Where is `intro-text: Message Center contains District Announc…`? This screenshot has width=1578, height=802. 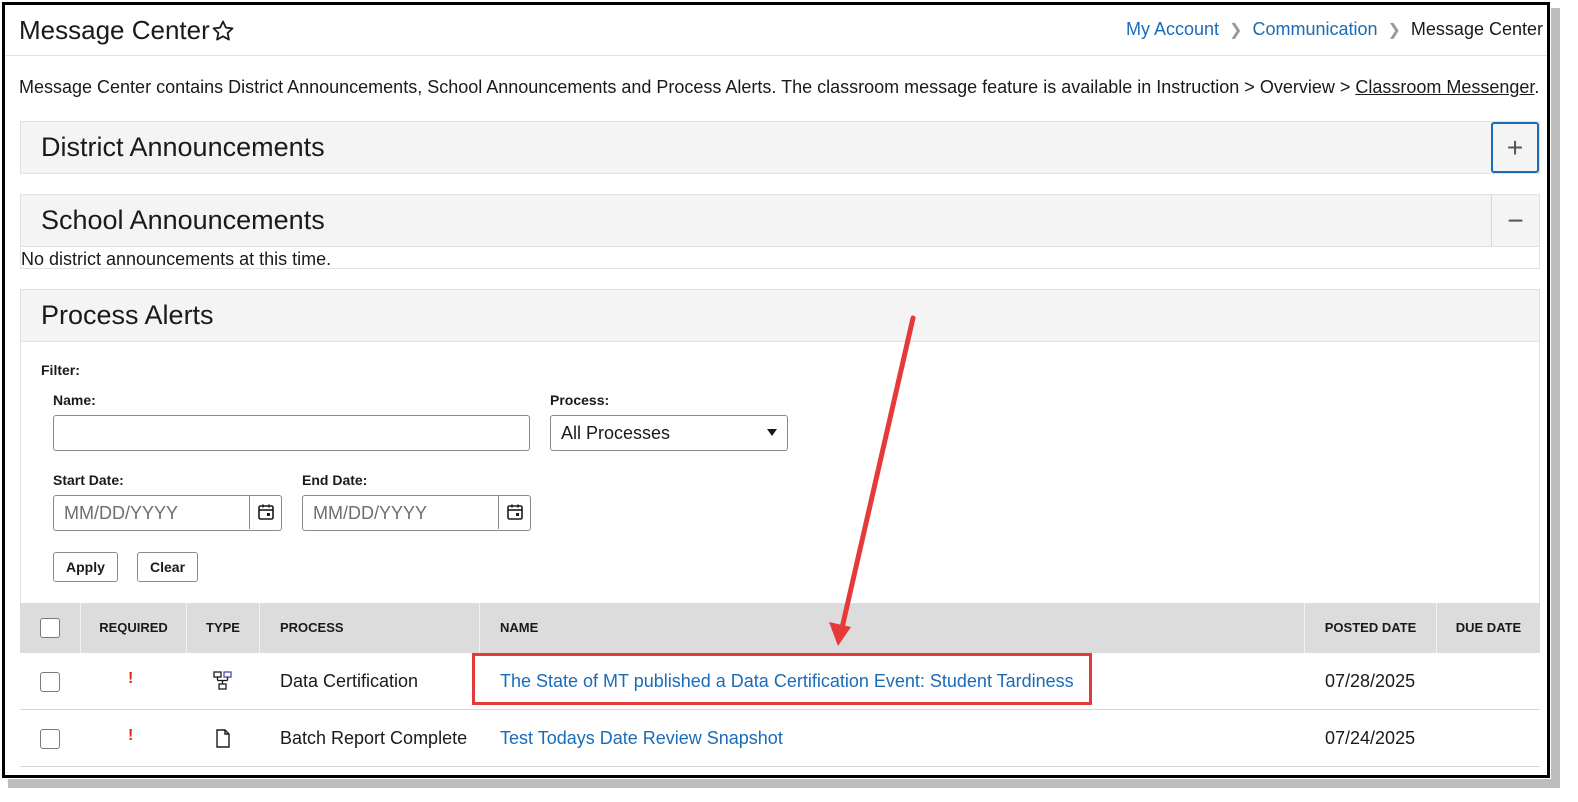 intro-text: Message Center contains District Announc… is located at coordinates (779, 87).